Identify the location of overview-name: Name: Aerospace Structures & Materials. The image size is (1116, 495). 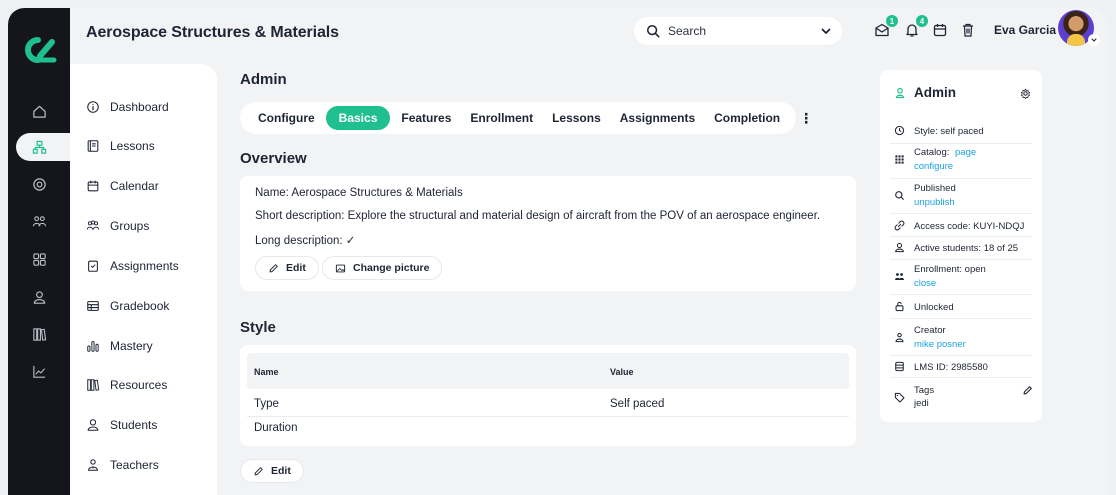
(359, 193).